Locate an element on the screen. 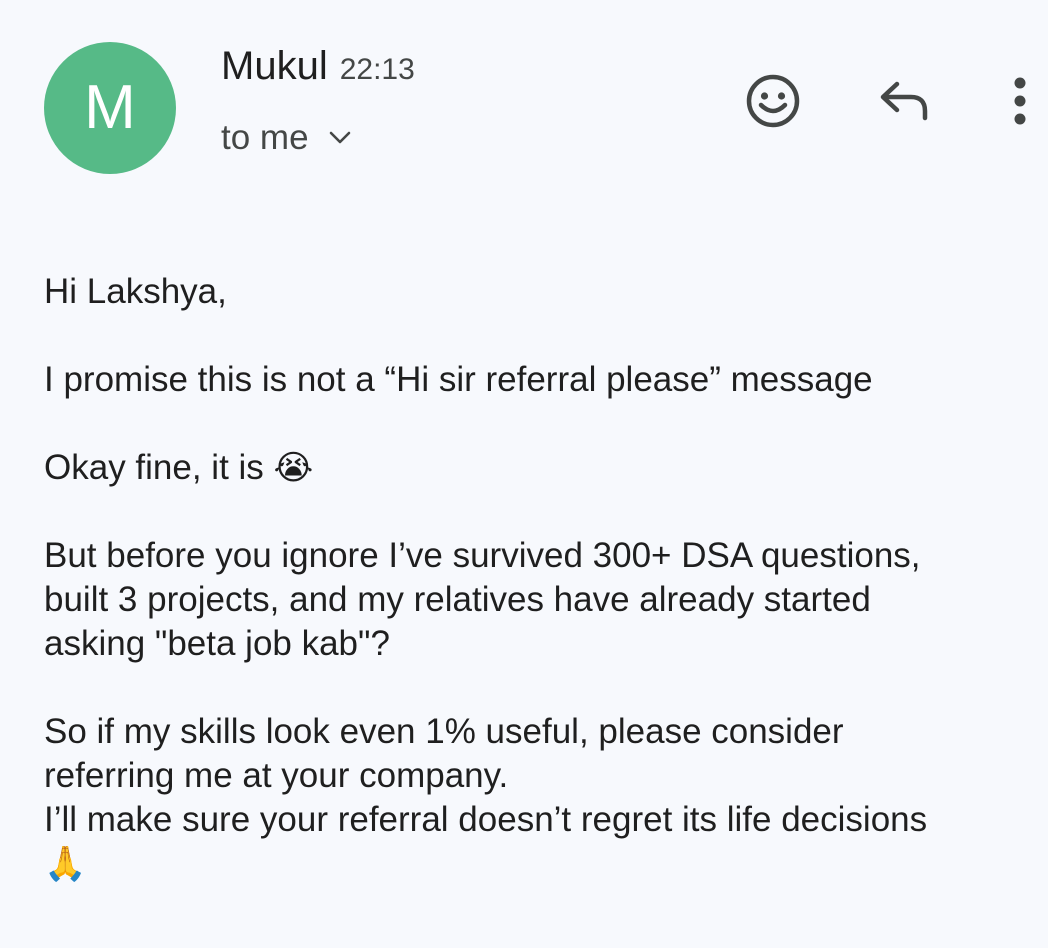  add-reaction-icon is located at coordinates (773, 101).